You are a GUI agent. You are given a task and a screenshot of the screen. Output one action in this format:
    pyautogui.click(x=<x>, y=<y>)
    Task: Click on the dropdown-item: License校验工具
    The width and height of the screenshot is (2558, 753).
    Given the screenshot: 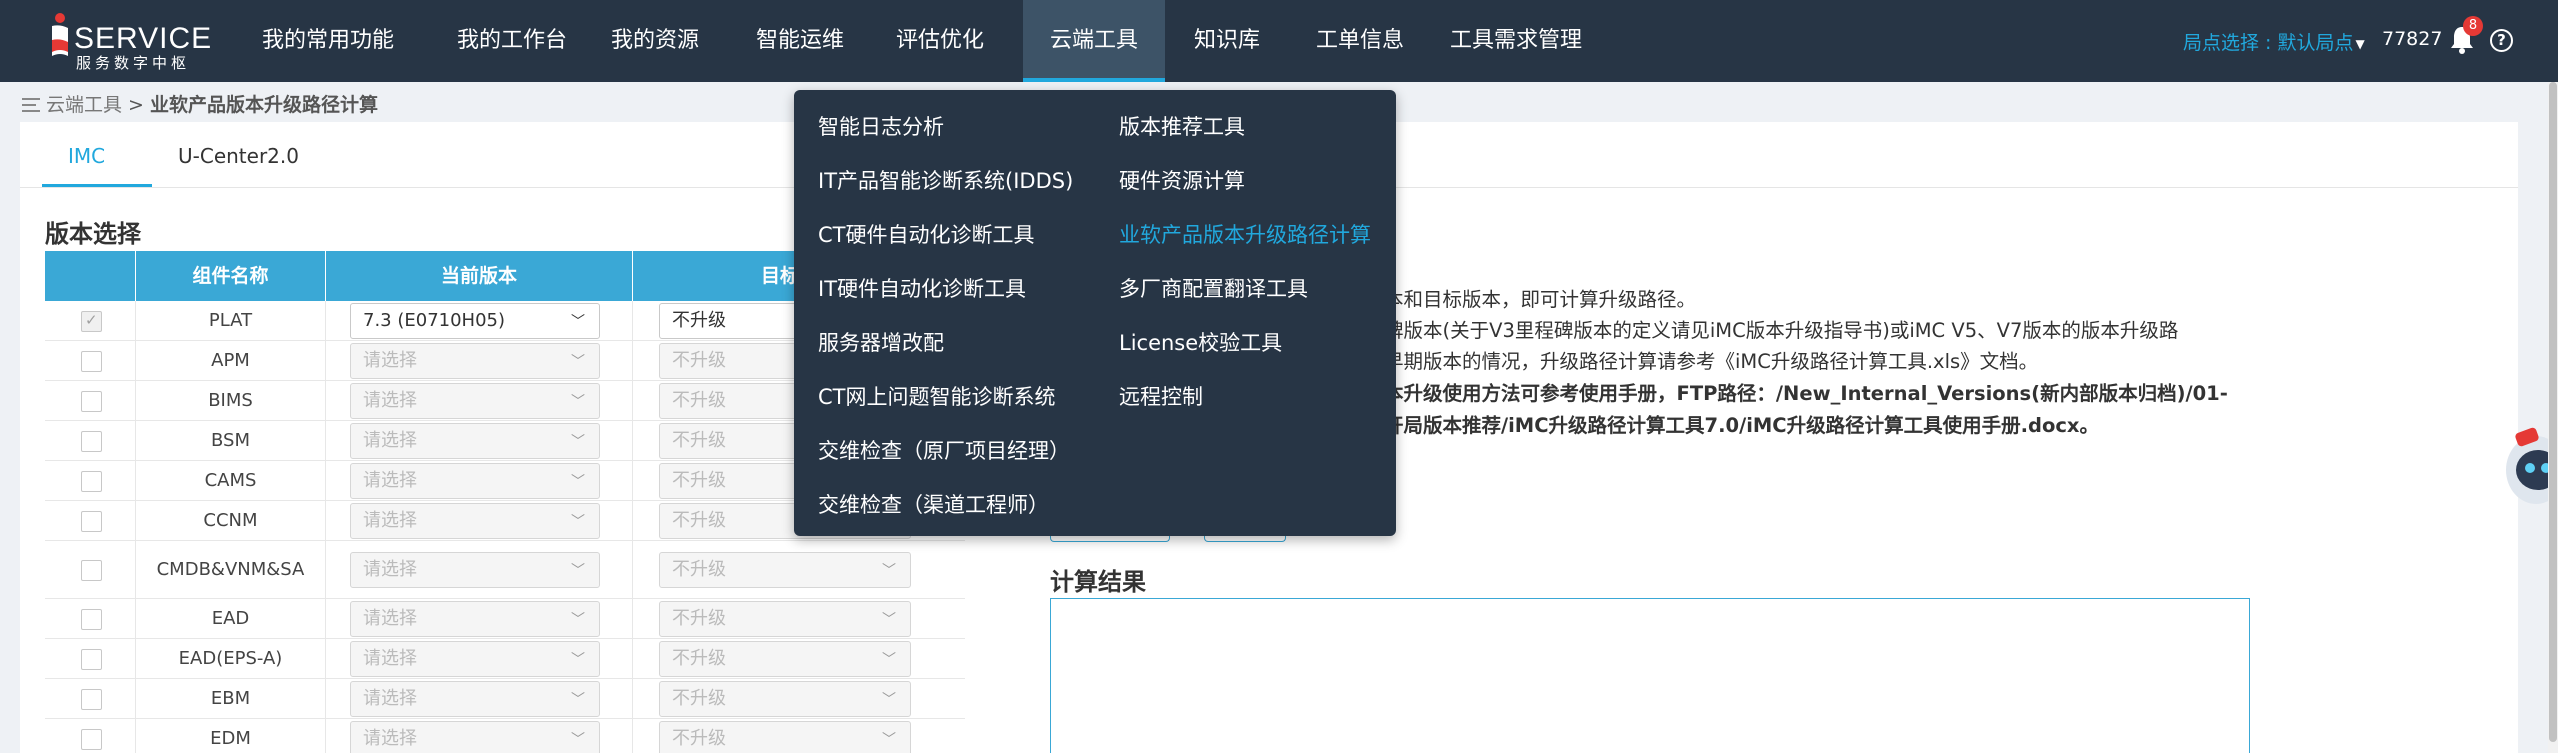 What is the action you would take?
    pyautogui.click(x=1200, y=342)
    